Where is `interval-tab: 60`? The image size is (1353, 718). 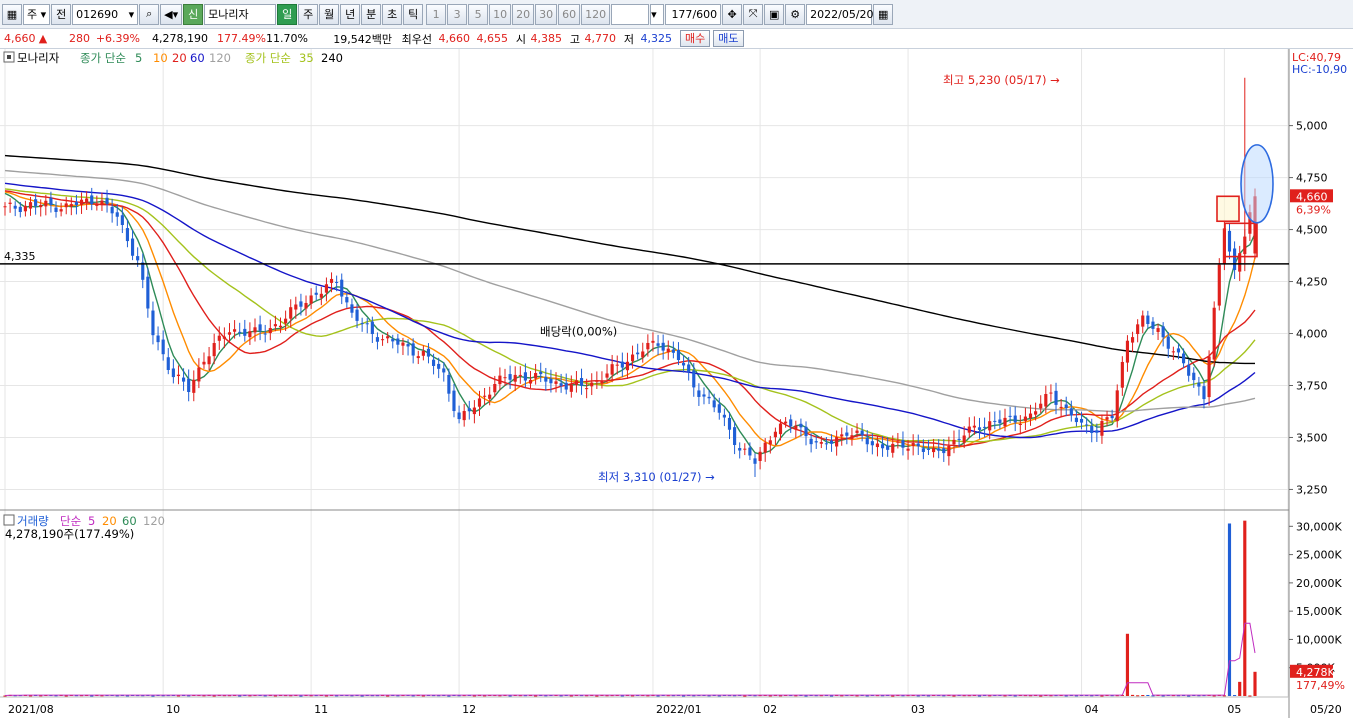
interval-tab: 60 is located at coordinates (569, 14).